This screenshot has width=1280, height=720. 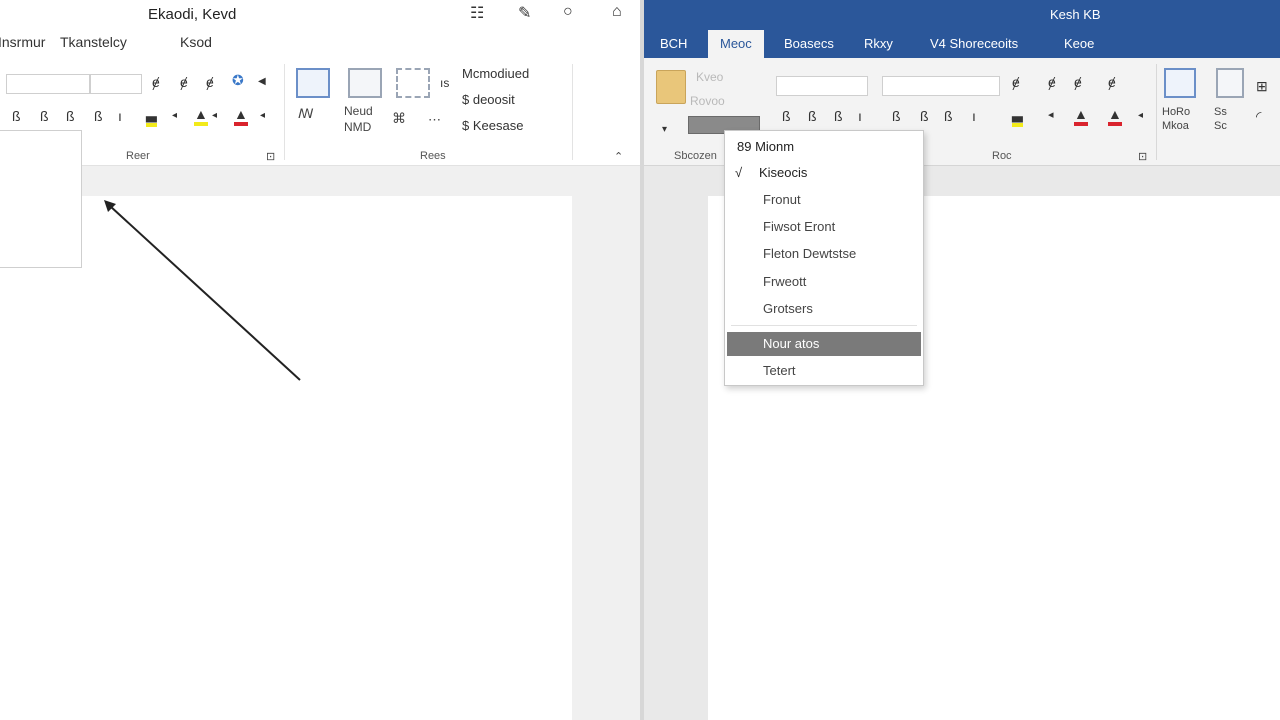 I want to click on dropdown-item-grotsers: Grotsers, so click(x=788, y=308).